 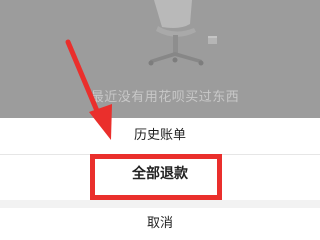 I want to click on cancel-button: 取消, so click(x=160, y=224).